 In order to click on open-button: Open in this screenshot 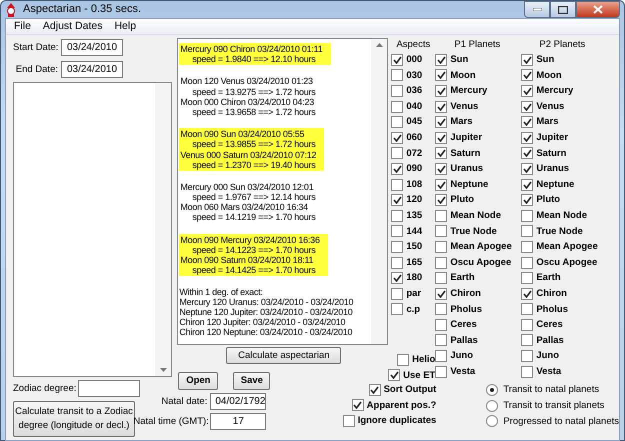, I will do `click(198, 381)`.